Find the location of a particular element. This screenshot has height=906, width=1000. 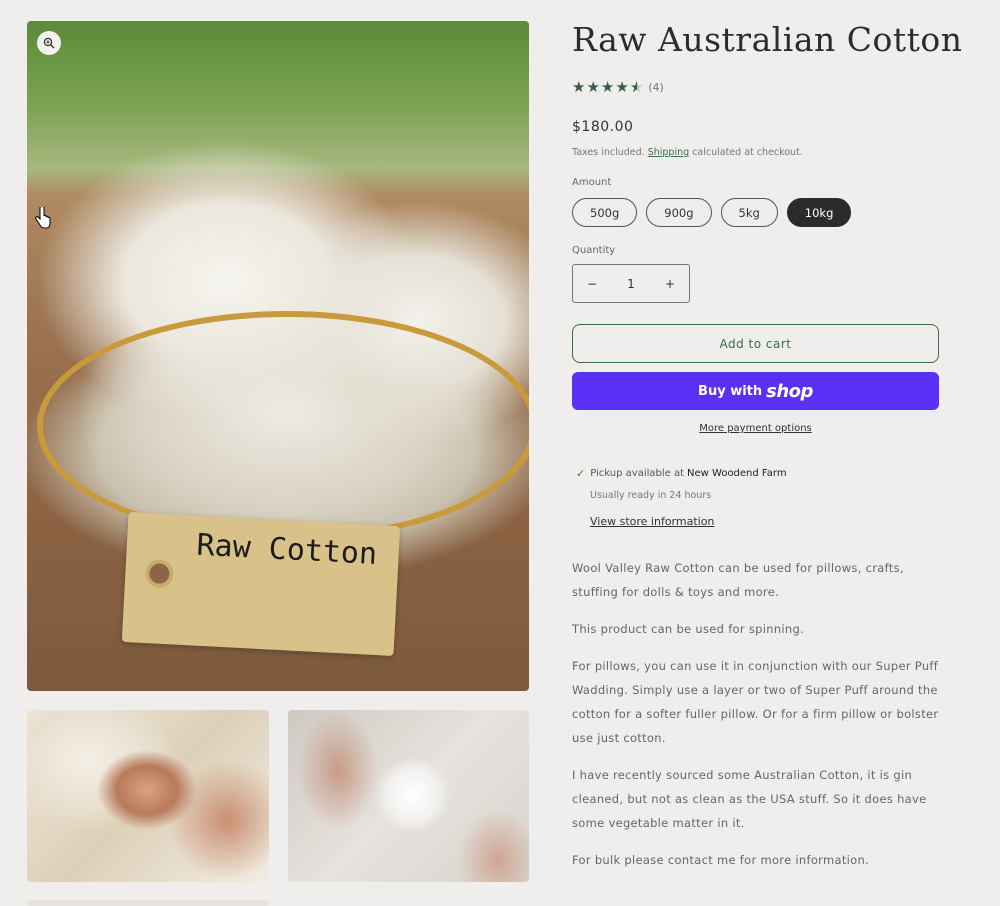

product-price: $180.00 is located at coordinates (603, 127).